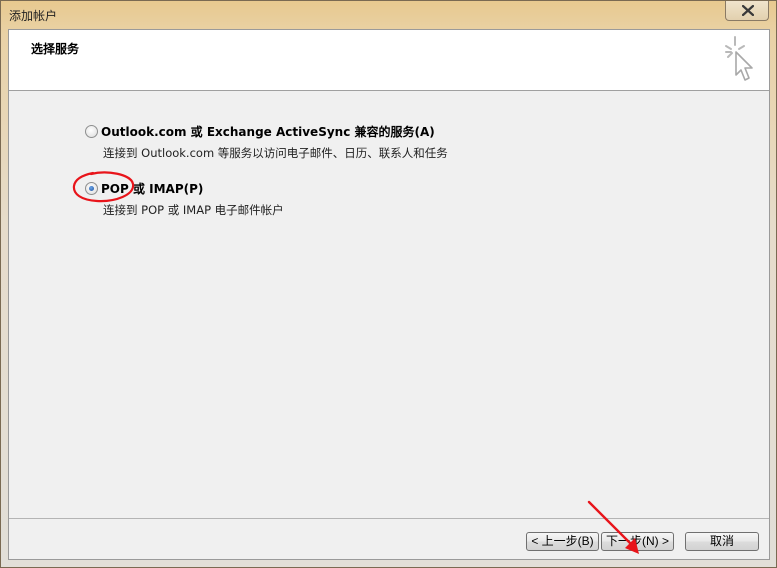  Describe the element at coordinates (388, 15) in the screenshot. I see `title-bar: 添加帐户` at that location.